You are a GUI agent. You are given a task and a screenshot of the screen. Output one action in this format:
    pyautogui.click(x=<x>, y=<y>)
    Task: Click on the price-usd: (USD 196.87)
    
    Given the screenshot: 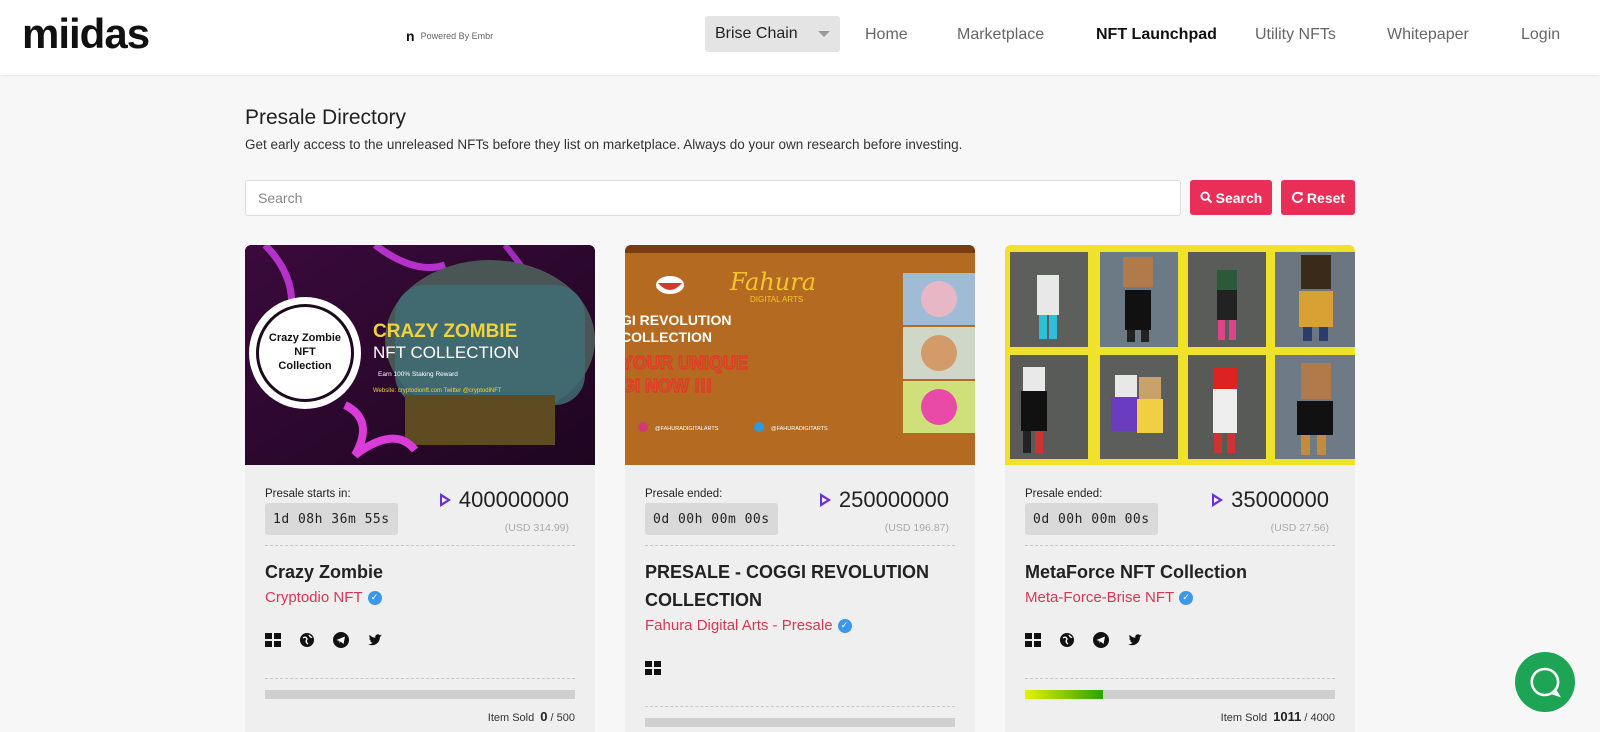 What is the action you would take?
    pyautogui.click(x=916, y=528)
    